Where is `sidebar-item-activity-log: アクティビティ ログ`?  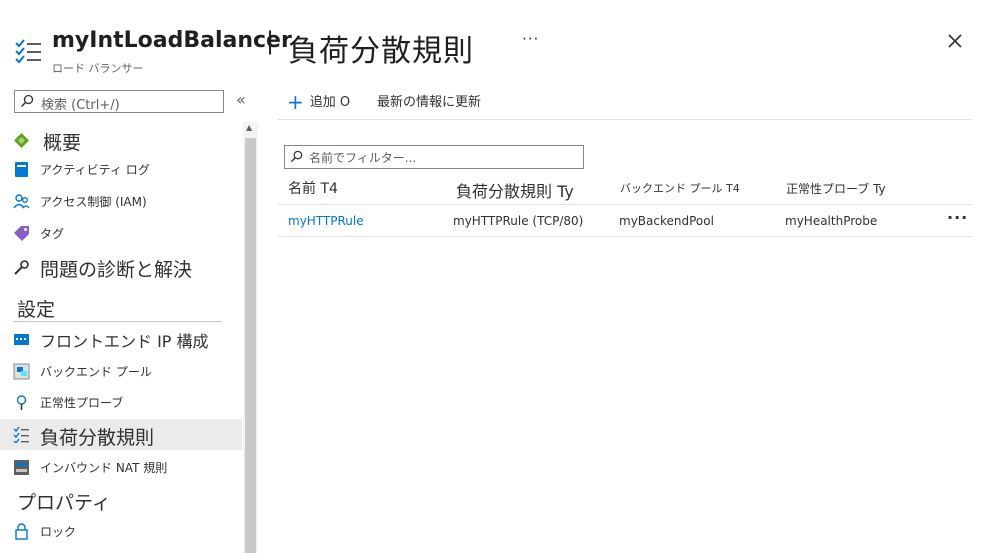 sidebar-item-activity-log: アクティビティ ログ is located at coordinates (121, 169).